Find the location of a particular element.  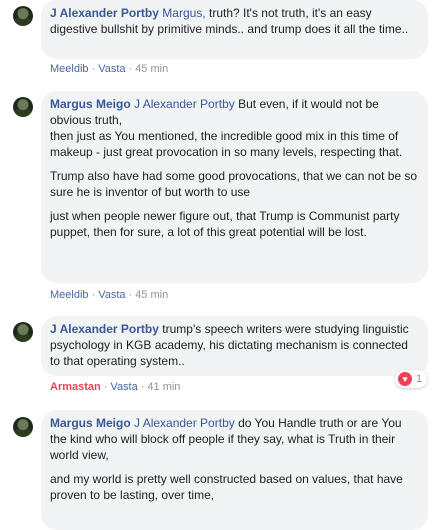

comment-actions: Armastan · Vasta · 41 min is located at coordinates (115, 387).